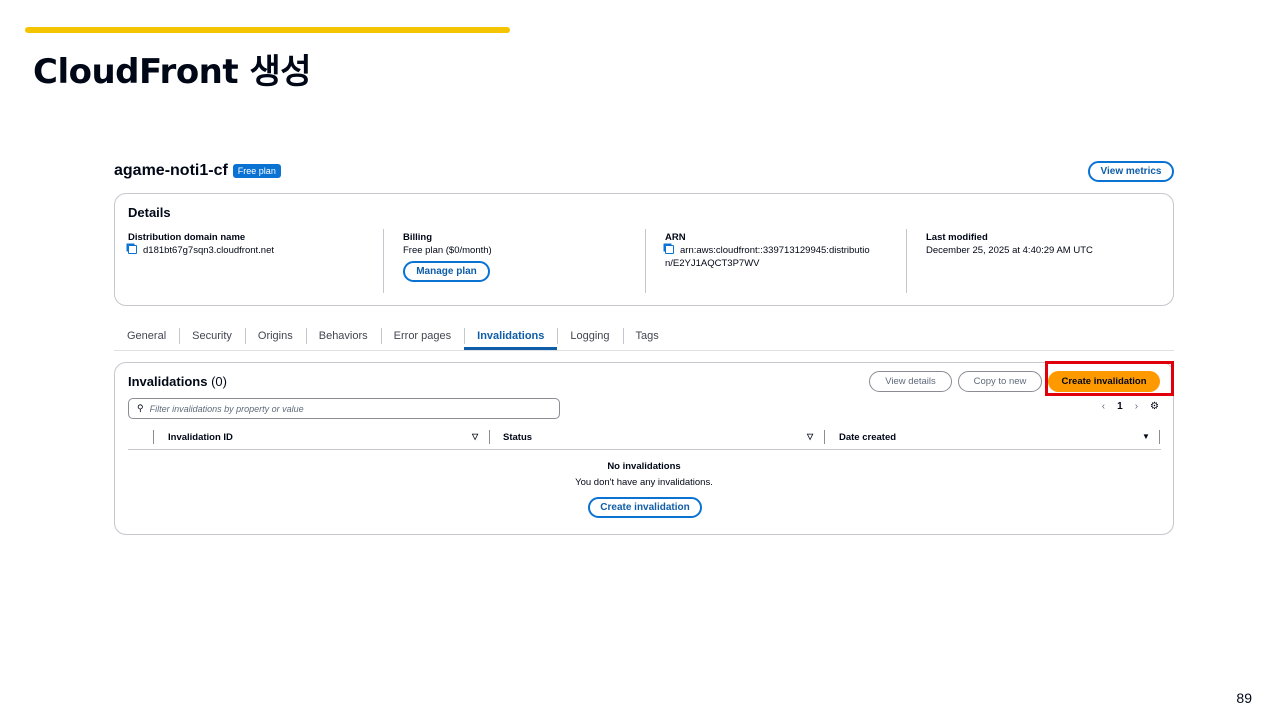  Describe the element at coordinates (910, 381) in the screenshot. I see `view-details-button: View details` at that location.